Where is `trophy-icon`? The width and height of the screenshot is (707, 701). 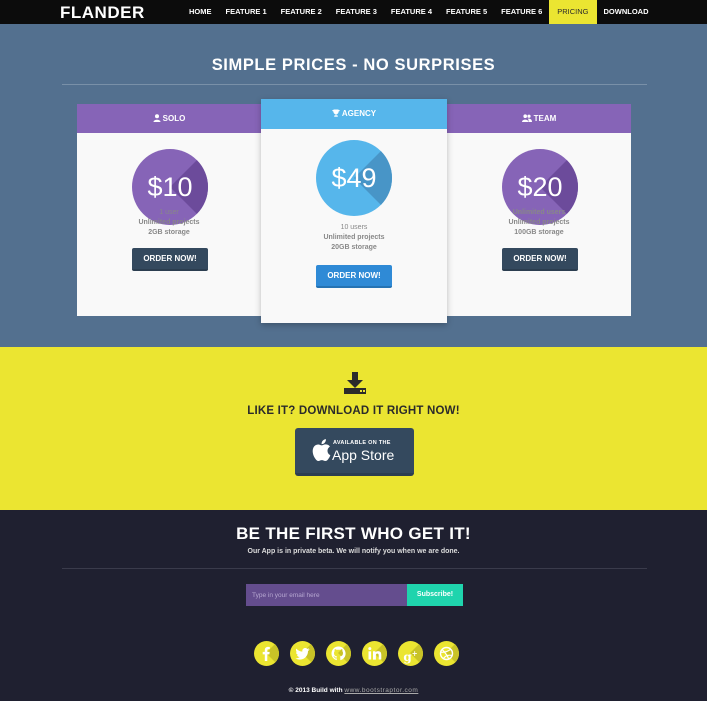 trophy-icon is located at coordinates (336, 113).